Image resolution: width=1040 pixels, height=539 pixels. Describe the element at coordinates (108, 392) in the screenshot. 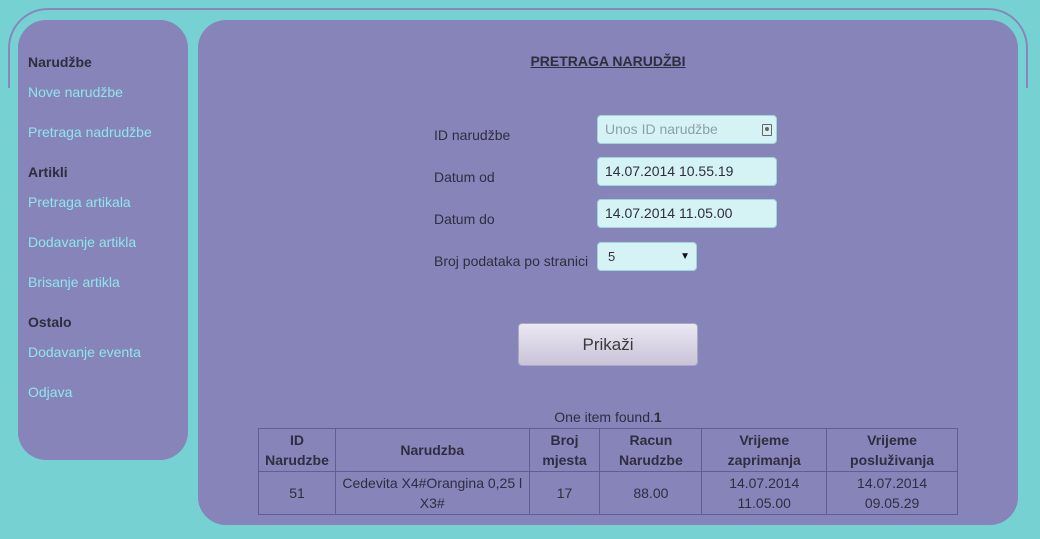

I see `sidebar-link-odjava: Odjava` at that location.